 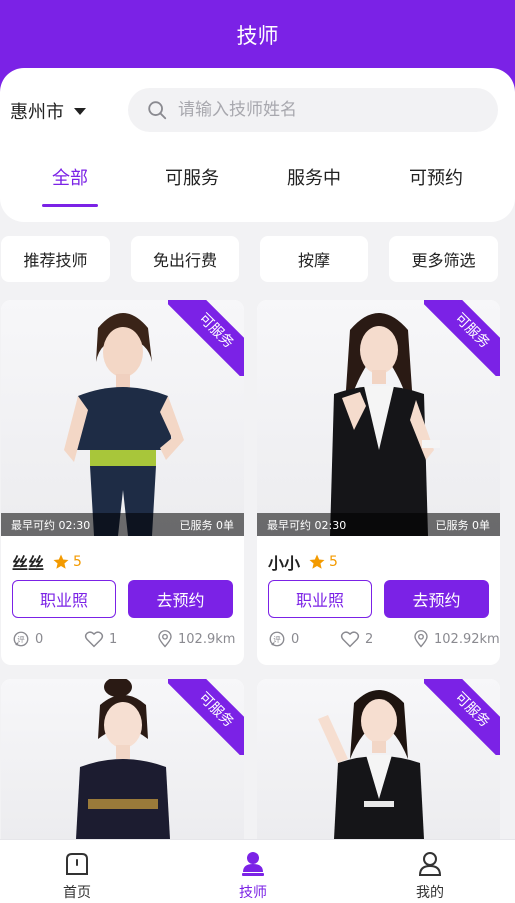 I want to click on nav-profile-label: 我的, so click(x=430, y=893).